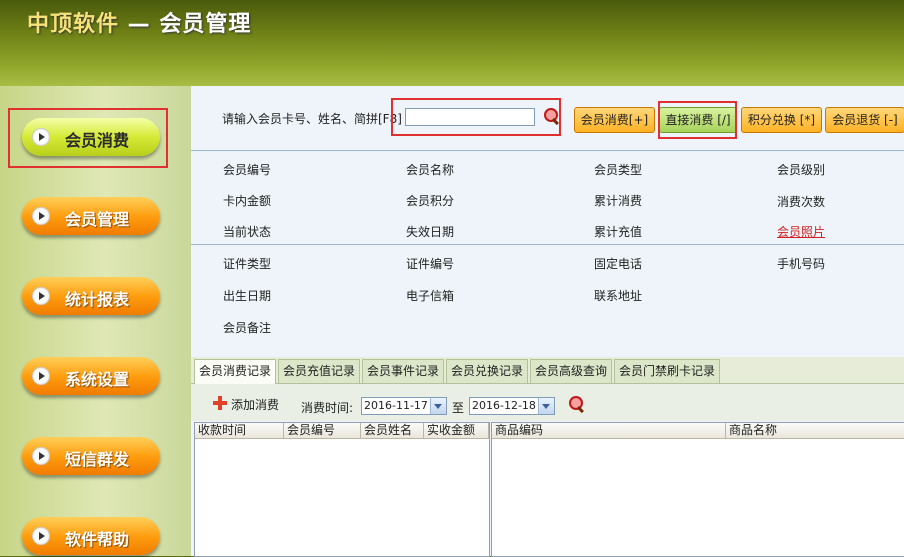  I want to click on app-title: 中顶软件 — 会员管理, so click(139, 22).